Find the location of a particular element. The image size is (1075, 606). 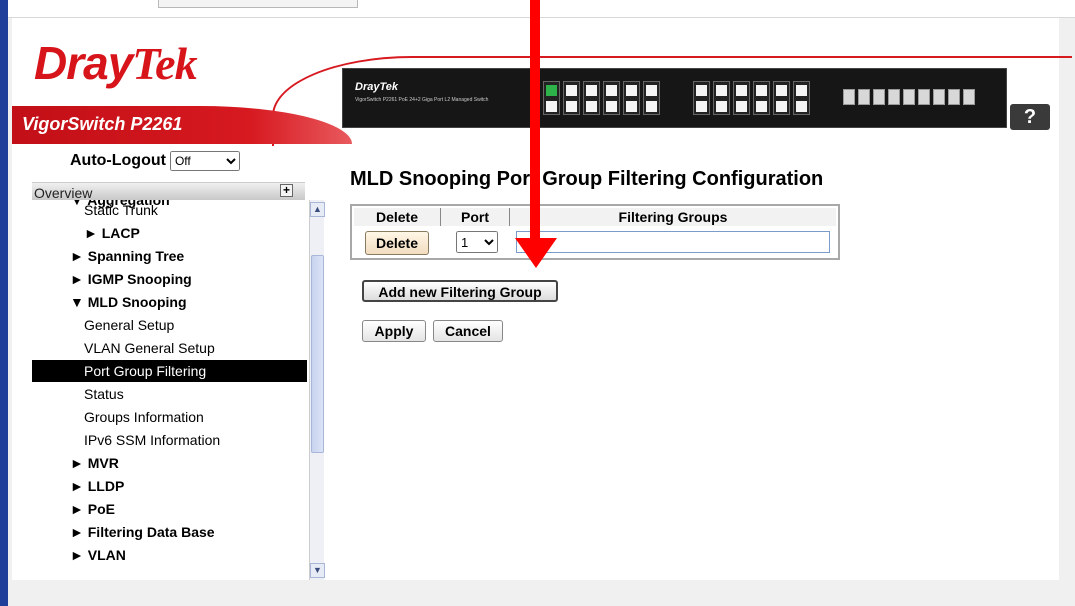

sidebar-item-mvr: ► MVR is located at coordinates (169, 463).